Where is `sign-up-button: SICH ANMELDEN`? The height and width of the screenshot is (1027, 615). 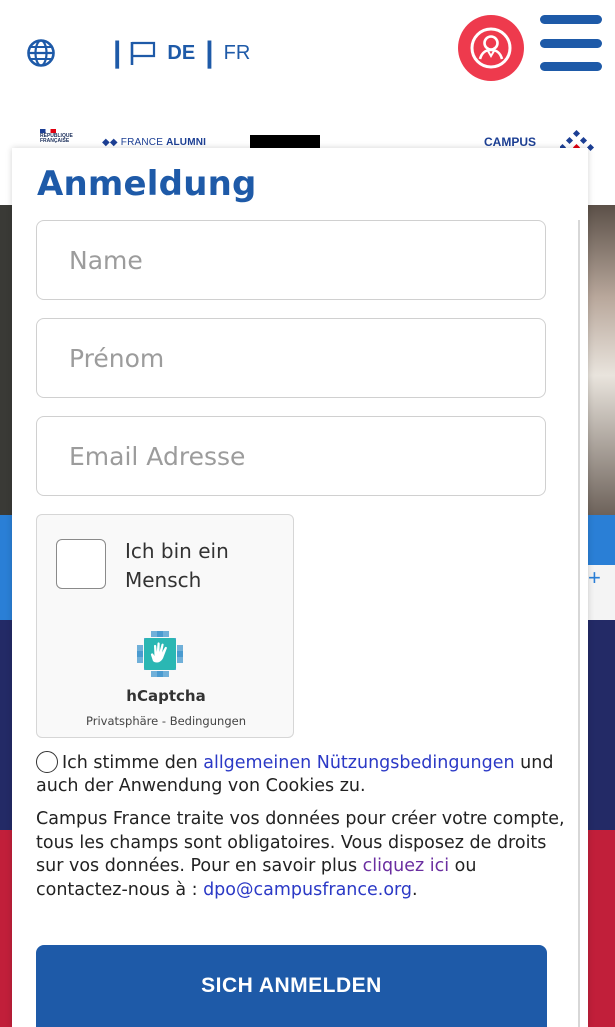
sign-up-button: SICH ANMELDEN is located at coordinates (291, 986).